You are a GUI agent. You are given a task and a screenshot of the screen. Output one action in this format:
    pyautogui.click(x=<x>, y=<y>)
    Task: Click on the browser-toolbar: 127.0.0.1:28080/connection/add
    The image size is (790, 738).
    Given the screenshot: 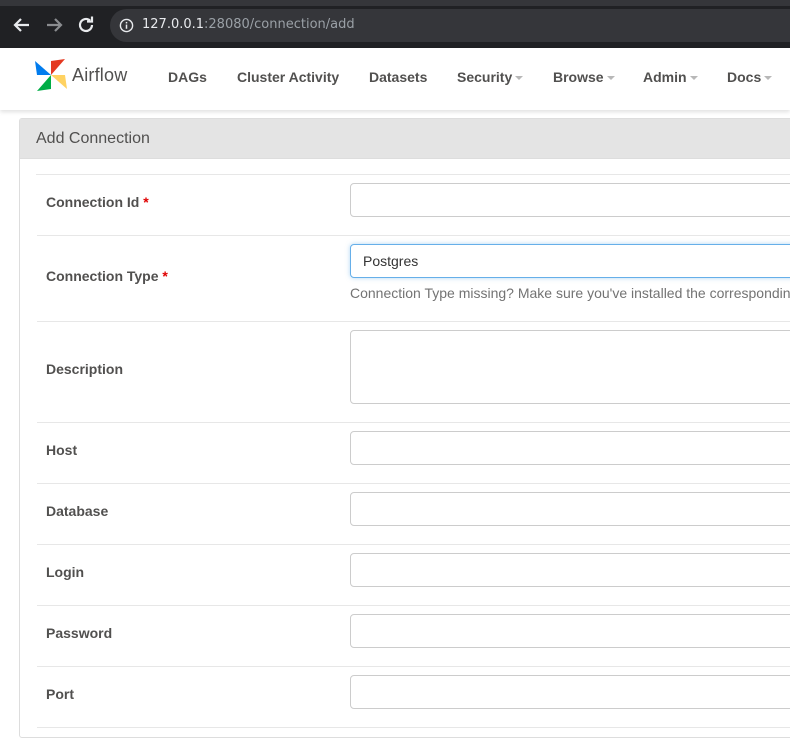 What is the action you would take?
    pyautogui.click(x=395, y=24)
    